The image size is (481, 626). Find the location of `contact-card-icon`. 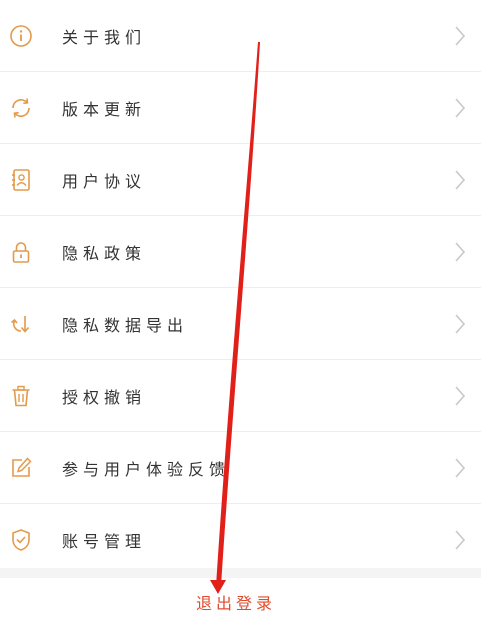

contact-card-icon is located at coordinates (21, 180).